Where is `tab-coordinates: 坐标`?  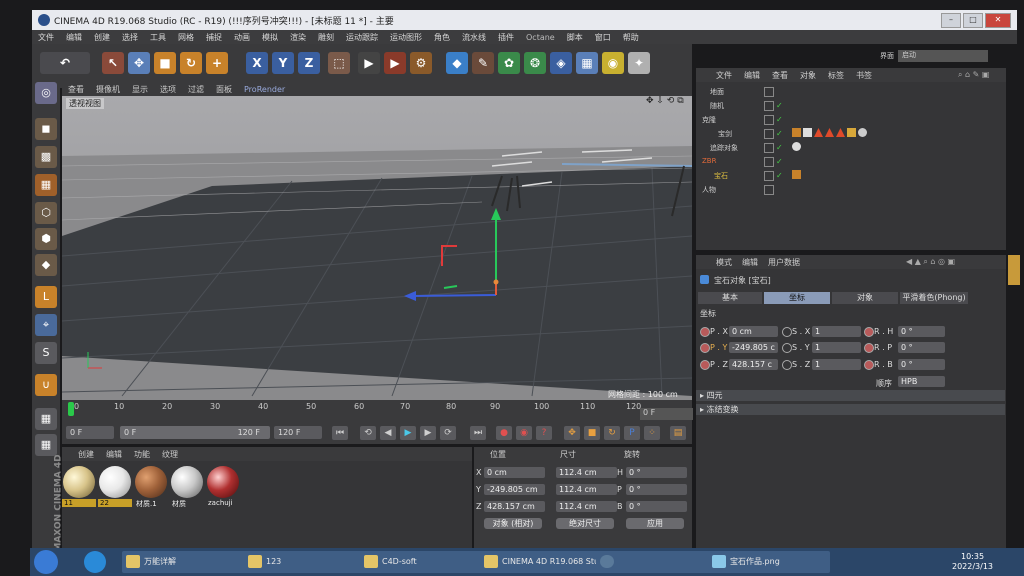
tab-coordinates: 坐标 is located at coordinates (797, 298).